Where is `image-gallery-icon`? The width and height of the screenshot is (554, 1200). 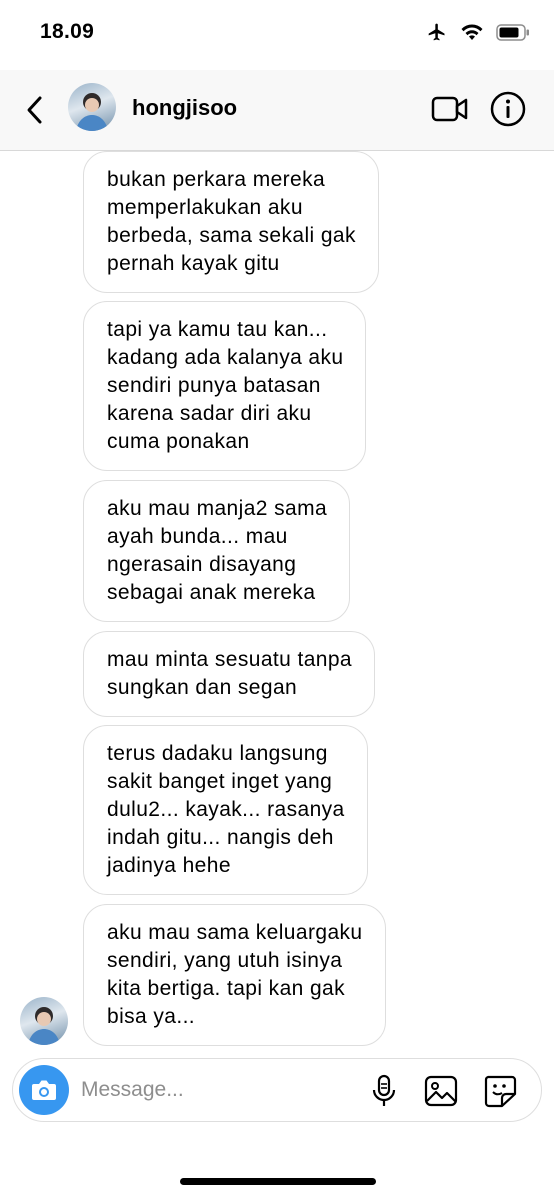 image-gallery-icon is located at coordinates (441, 1091).